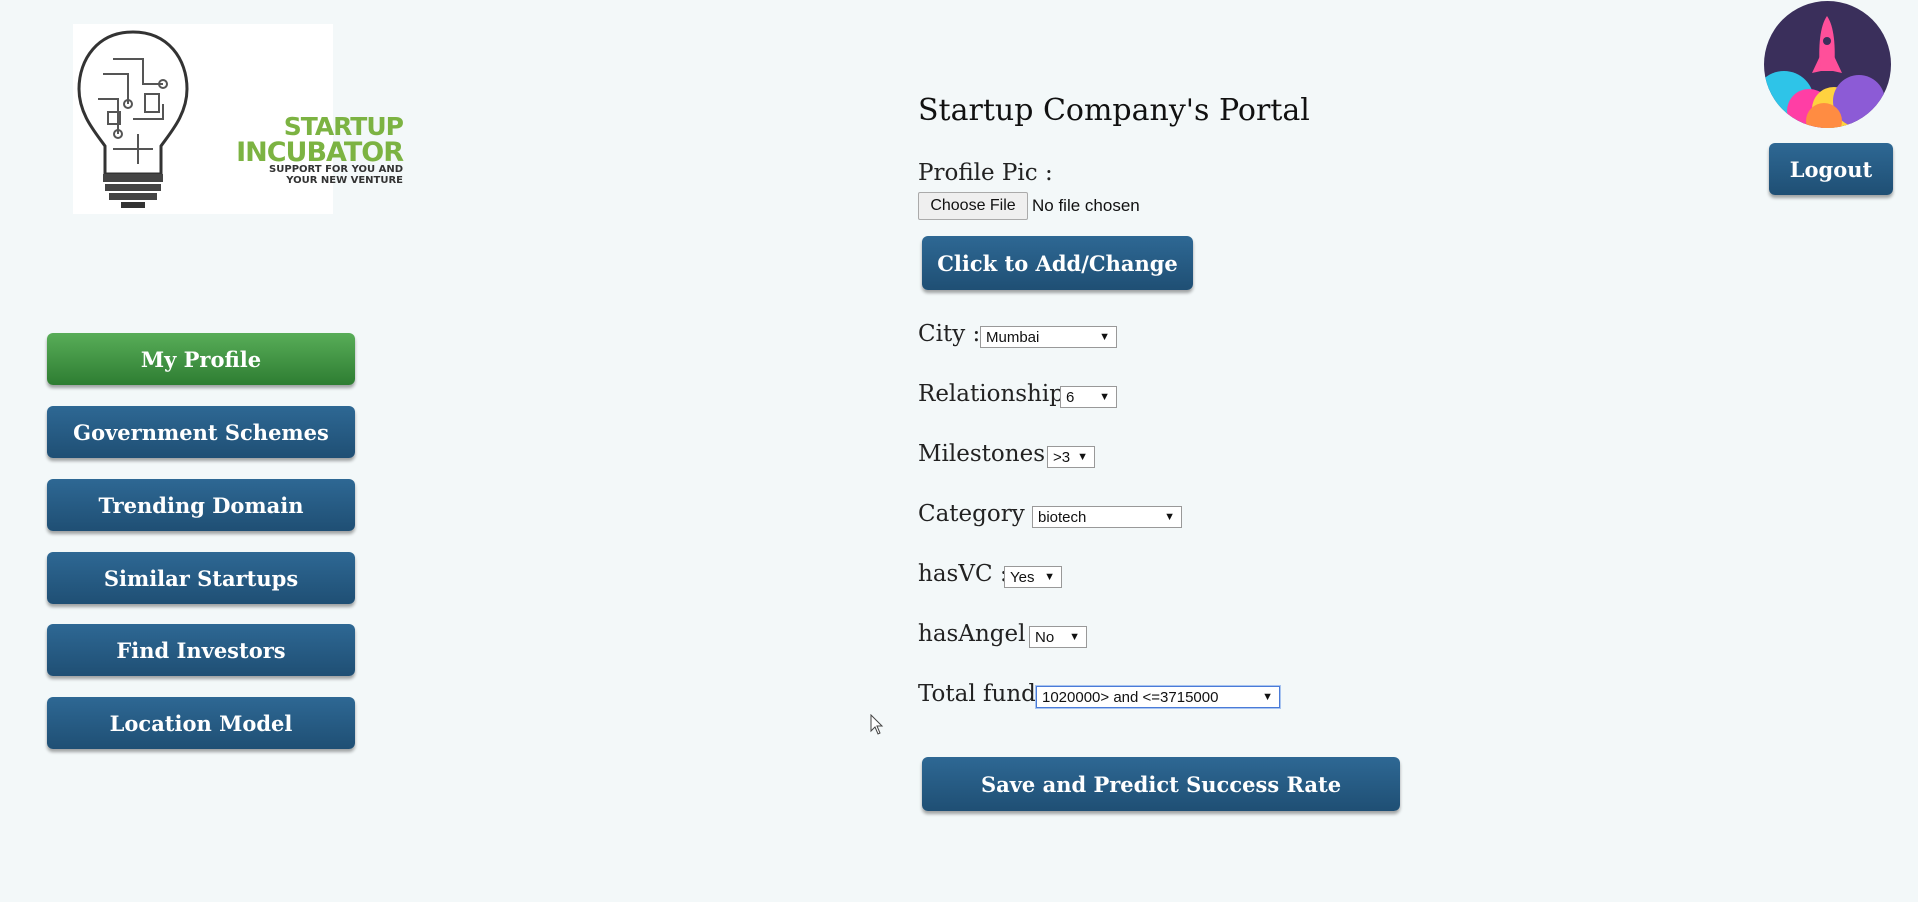 The image size is (1918, 902). I want to click on sidebar-item-find-investors: Find Investors, so click(201, 650).